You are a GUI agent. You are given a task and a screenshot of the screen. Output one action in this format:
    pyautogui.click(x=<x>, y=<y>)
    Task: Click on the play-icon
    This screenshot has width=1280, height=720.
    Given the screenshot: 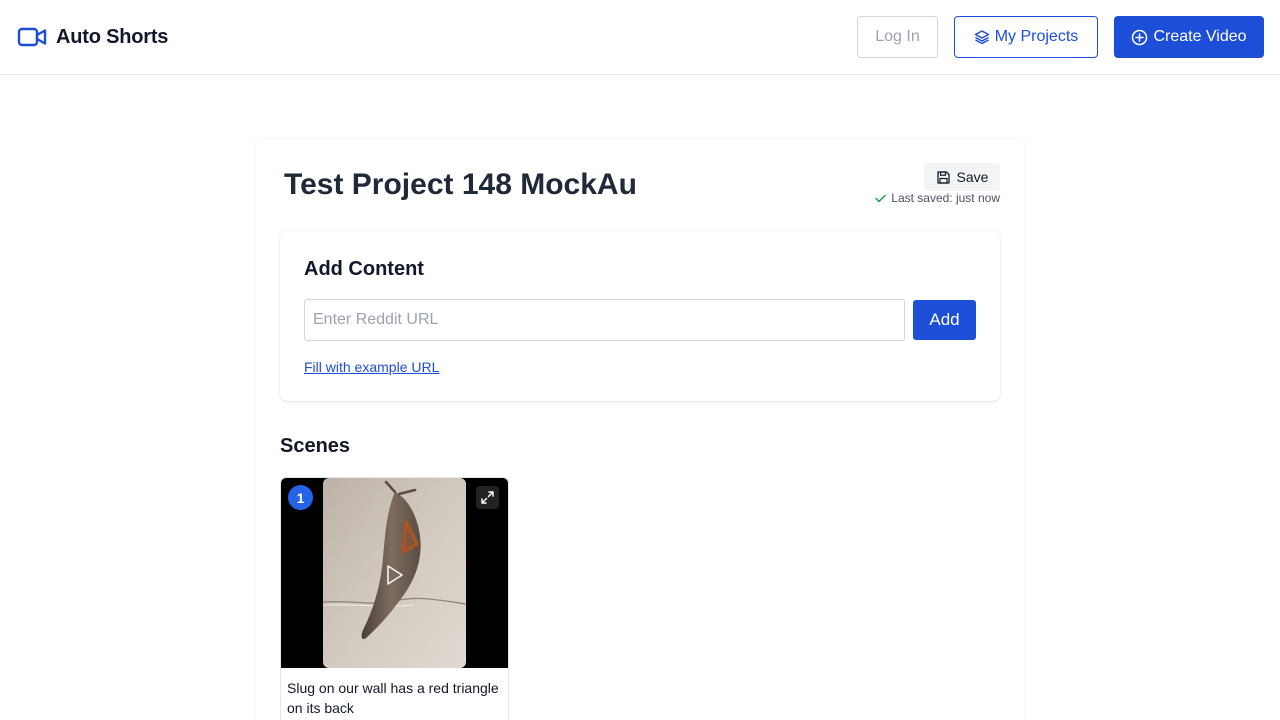 What is the action you would take?
    pyautogui.click(x=395, y=575)
    